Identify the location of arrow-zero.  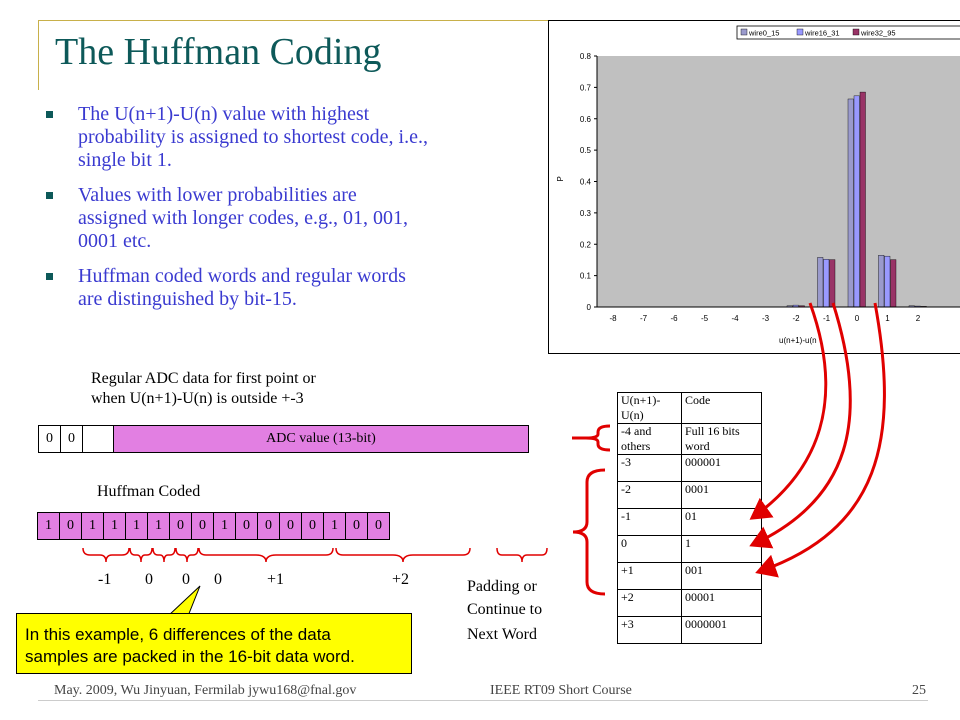
(800, 425).